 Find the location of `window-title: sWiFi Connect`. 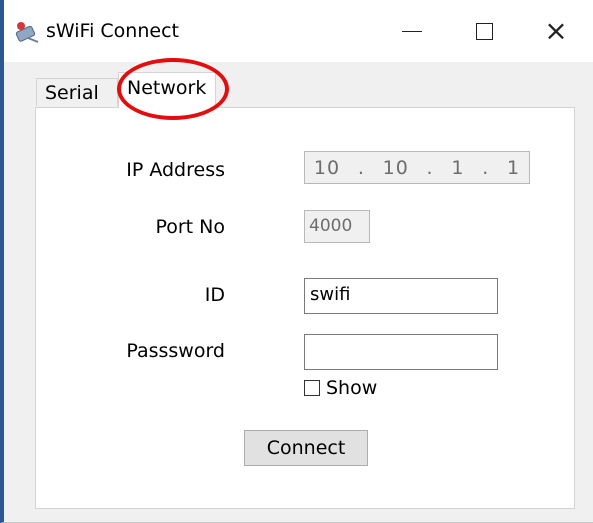

window-title: sWiFi Connect is located at coordinates (112, 31).